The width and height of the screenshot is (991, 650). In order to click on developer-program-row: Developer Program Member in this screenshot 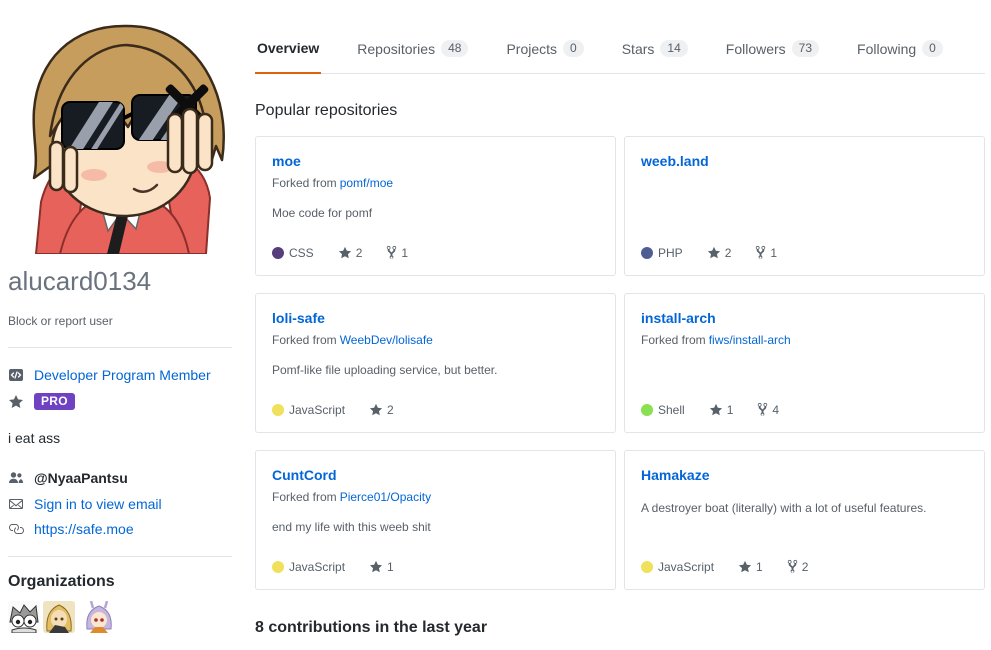, I will do `click(109, 375)`.